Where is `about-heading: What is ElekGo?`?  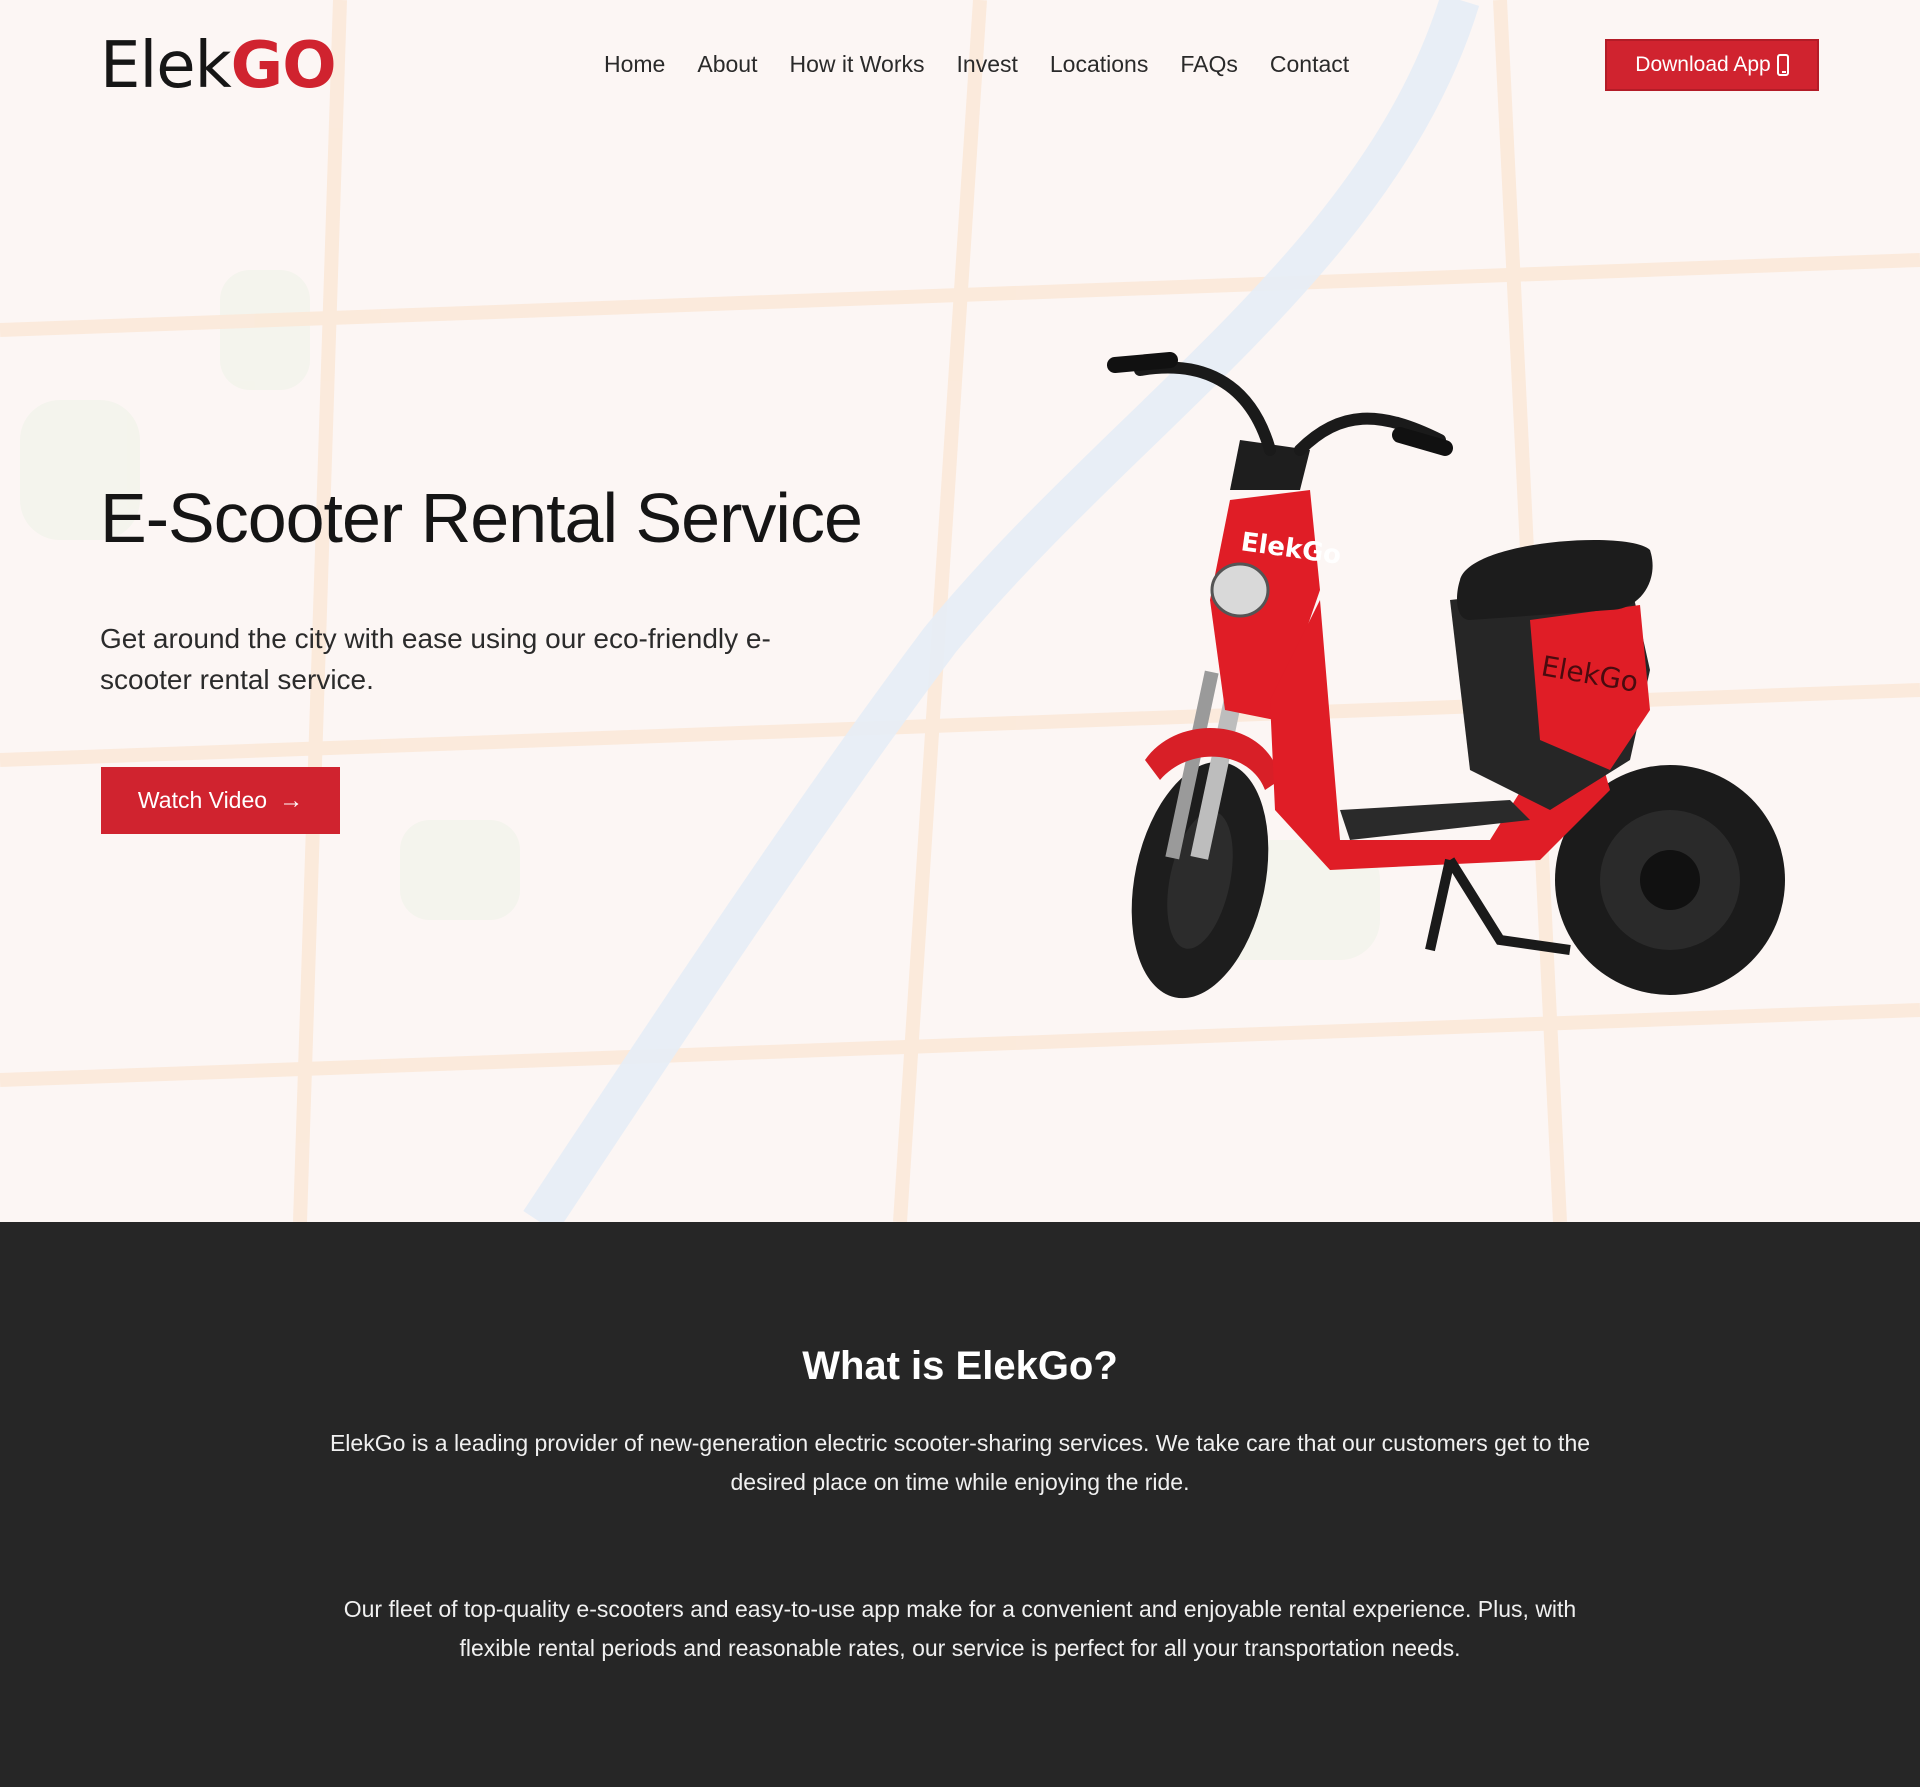 about-heading: What is ElekGo? is located at coordinates (960, 1366).